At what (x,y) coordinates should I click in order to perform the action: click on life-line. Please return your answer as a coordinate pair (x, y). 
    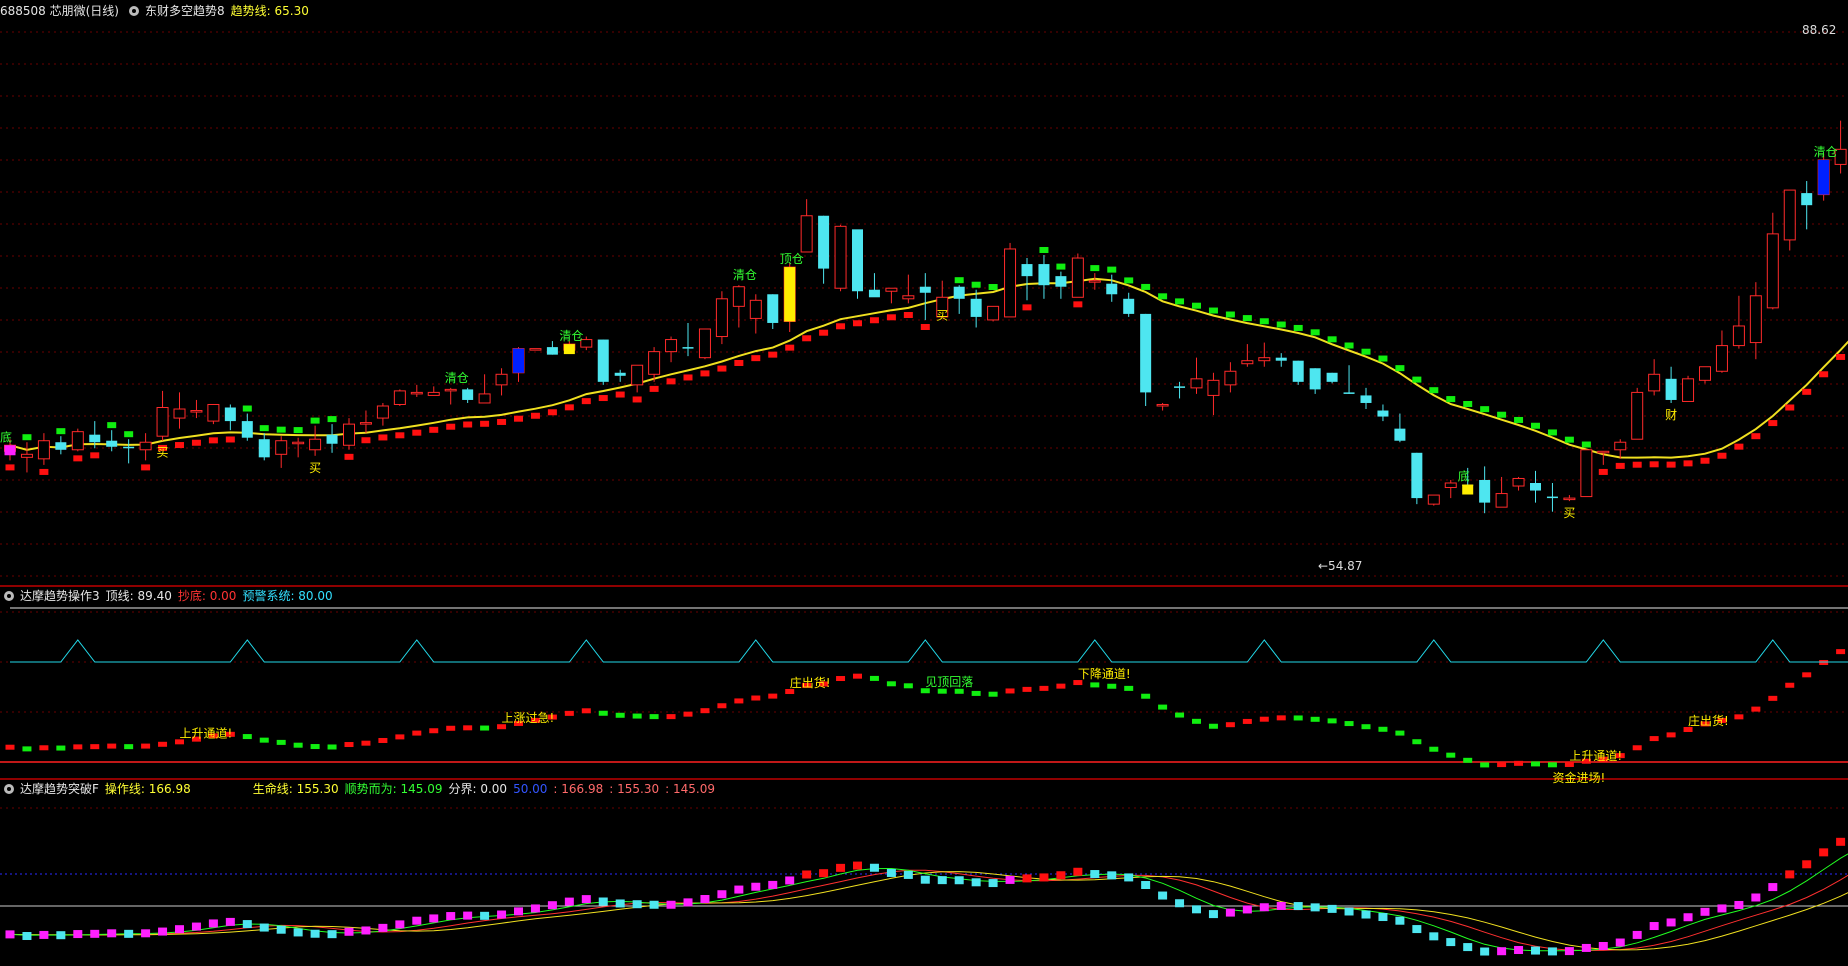
    Looking at the image, I should click on (928, 910).